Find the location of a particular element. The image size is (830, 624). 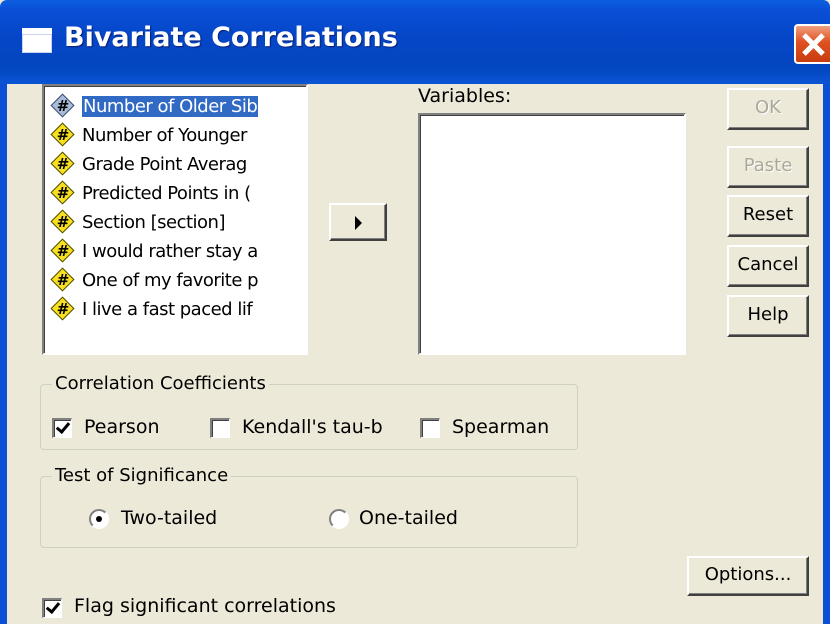

two-tailed-label: Two-tailed is located at coordinates (169, 518).